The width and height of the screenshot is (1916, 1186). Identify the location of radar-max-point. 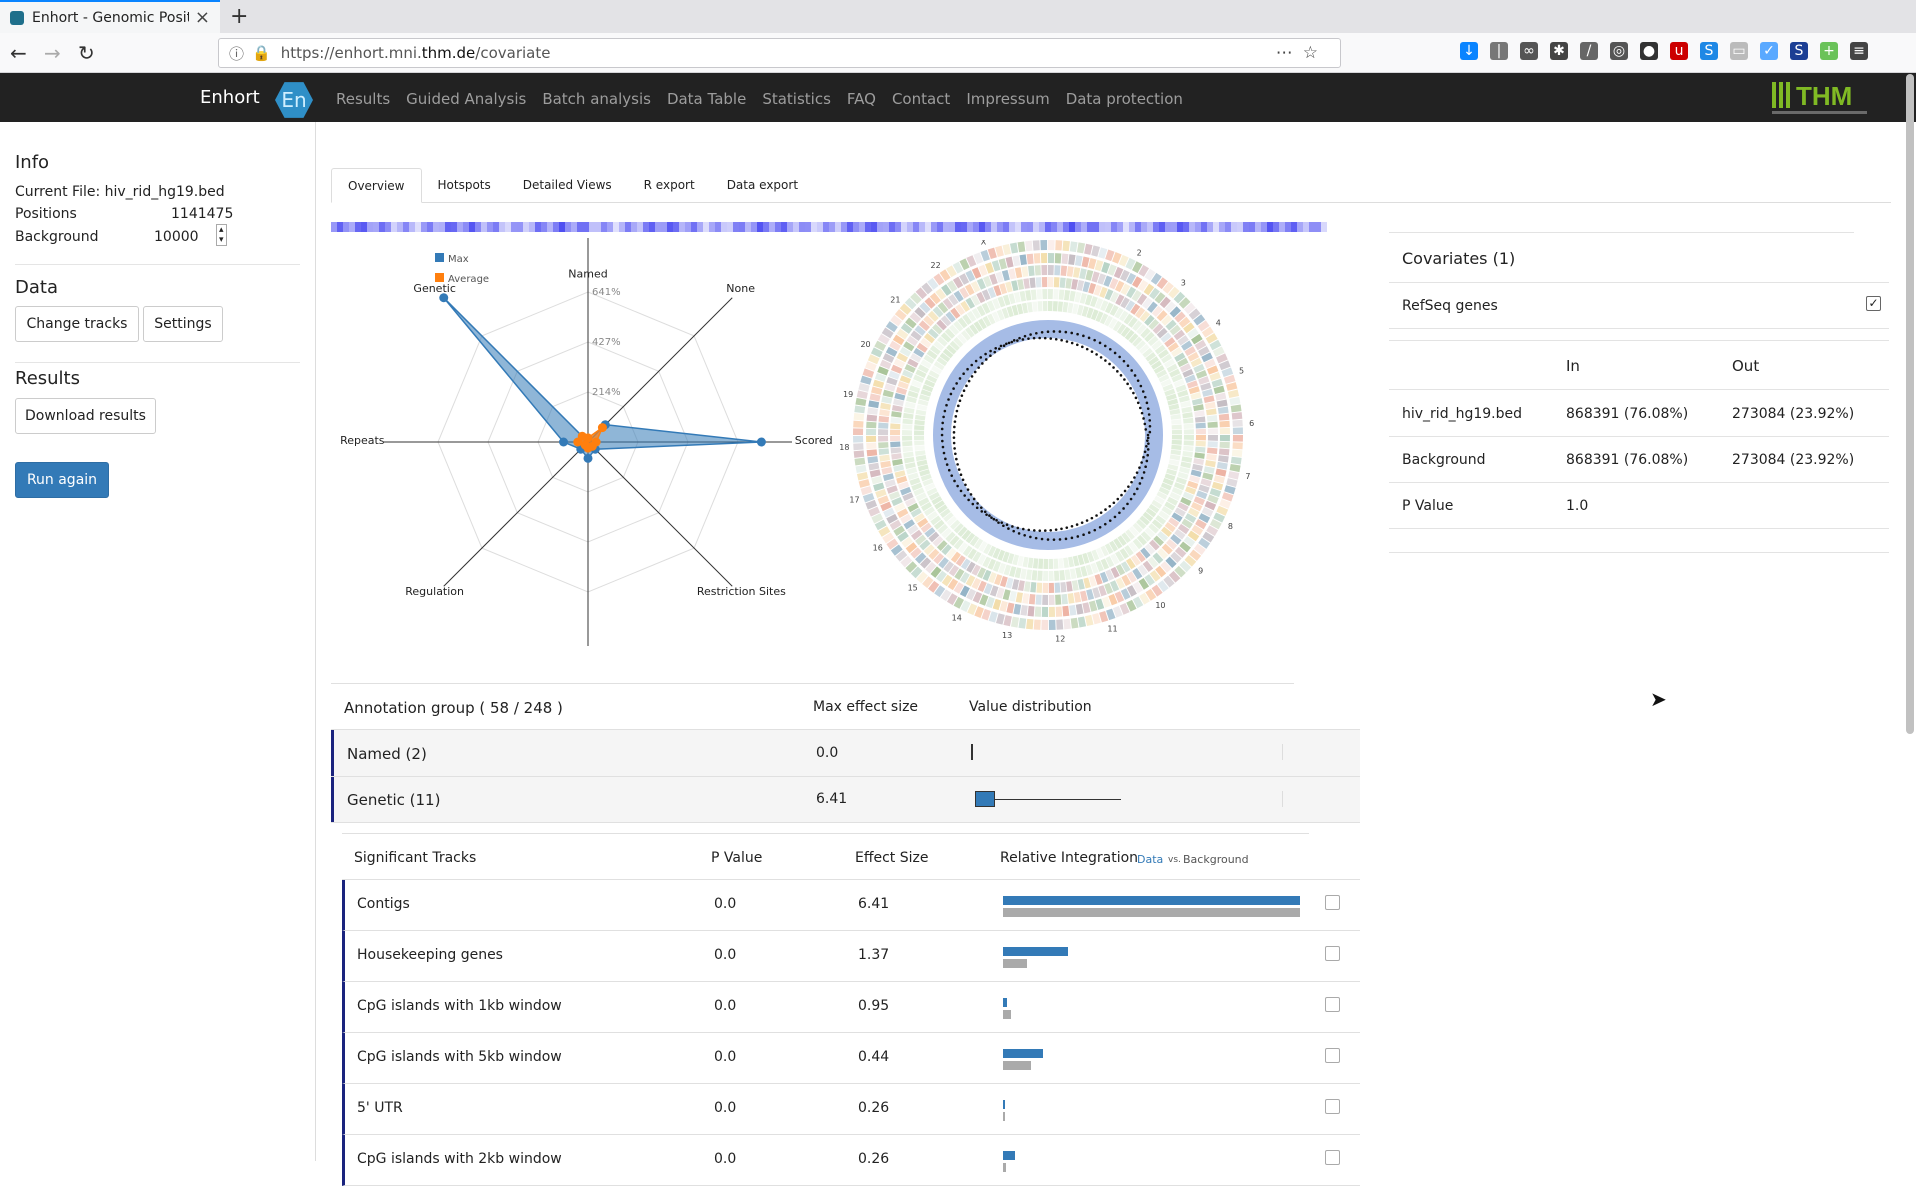
(761, 442).